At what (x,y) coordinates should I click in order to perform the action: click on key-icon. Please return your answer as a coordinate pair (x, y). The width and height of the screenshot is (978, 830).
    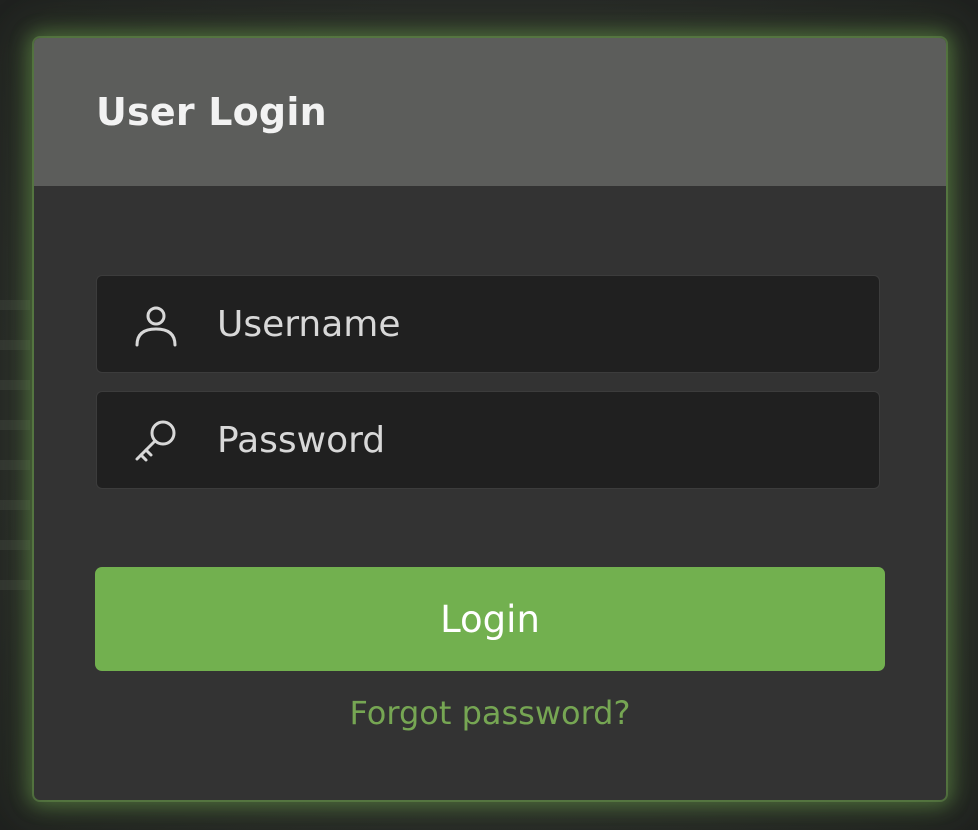
    Looking at the image, I should click on (155, 441).